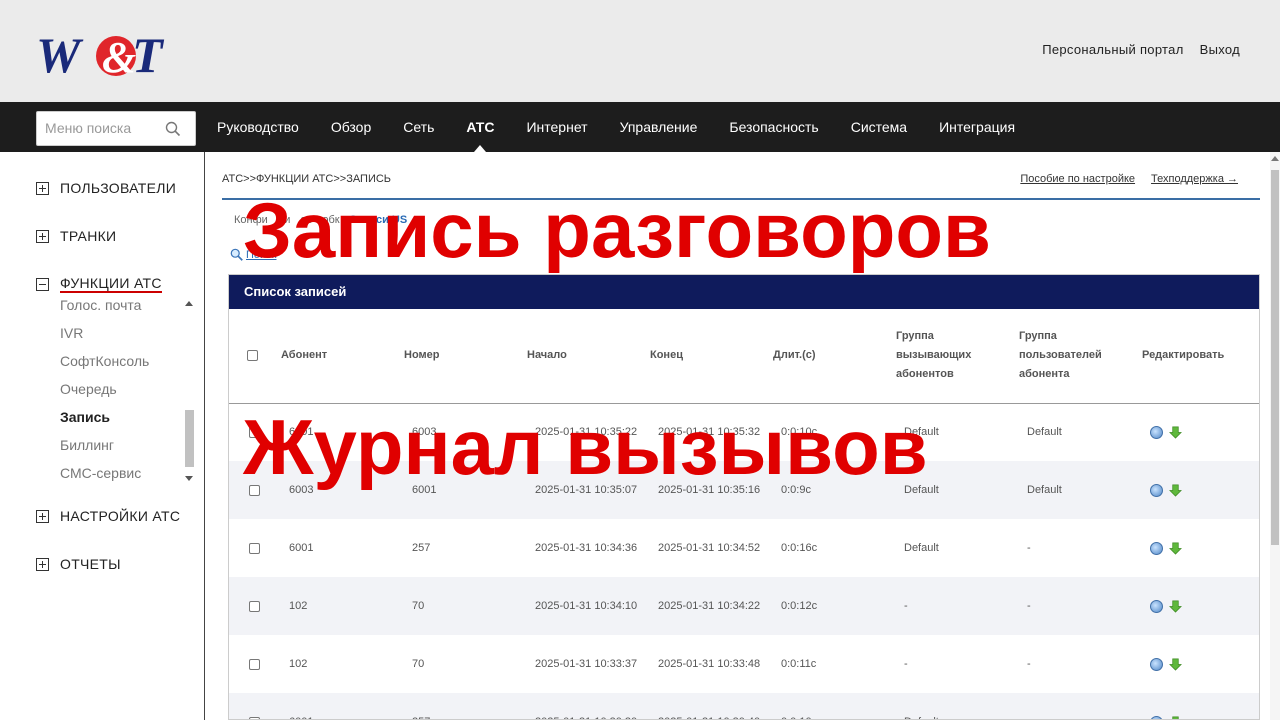 The height and width of the screenshot is (720, 1280). I want to click on table-cell: 0:0:12c, so click(834, 606).